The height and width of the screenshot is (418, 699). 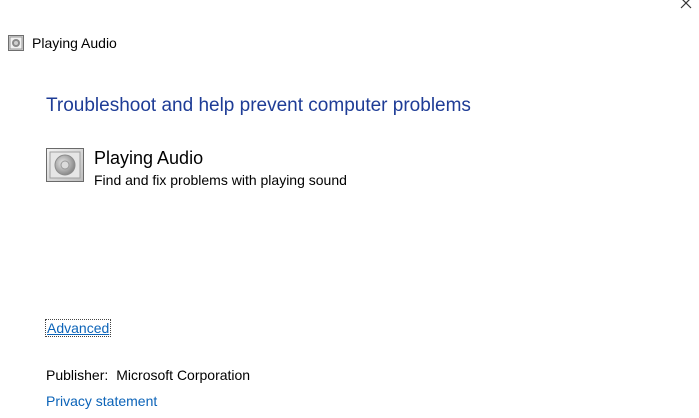 What do you see at coordinates (685, 4) in the screenshot?
I see `close-icon` at bounding box center [685, 4].